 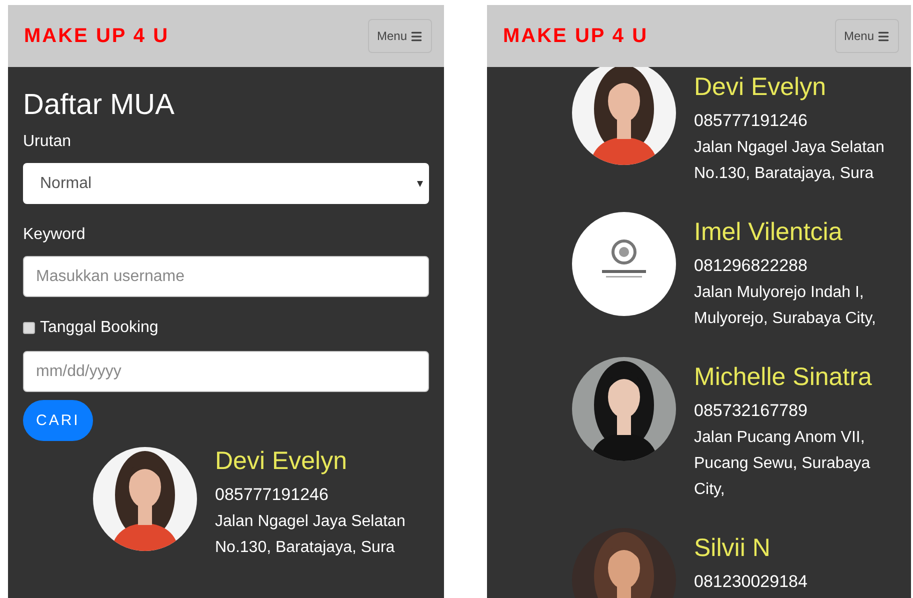 What do you see at coordinates (751, 411) in the screenshot?
I see `phone-number: 085732167789` at bounding box center [751, 411].